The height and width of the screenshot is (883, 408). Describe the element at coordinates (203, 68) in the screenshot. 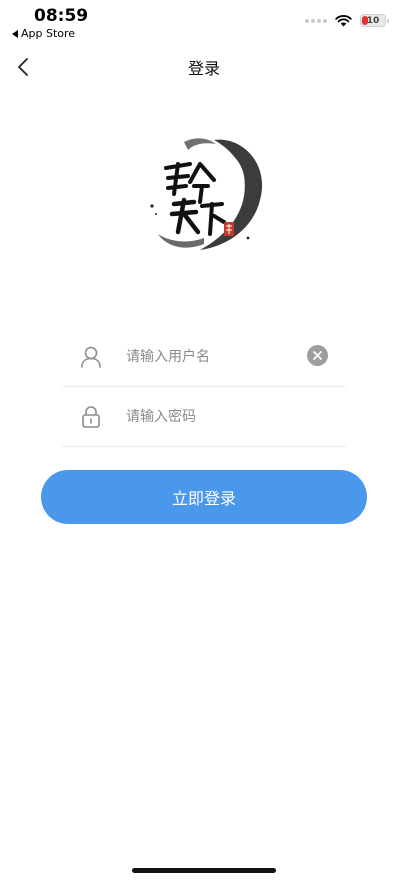

I see `page-title: 登录` at that location.